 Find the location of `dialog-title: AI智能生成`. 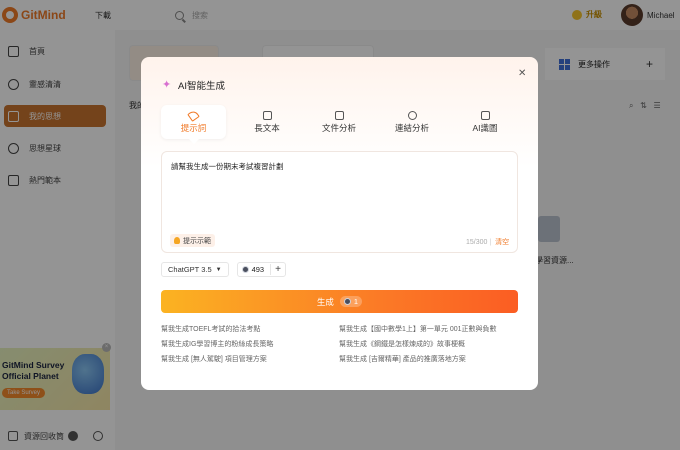

dialog-title: AI智能生成 is located at coordinates (193, 85).